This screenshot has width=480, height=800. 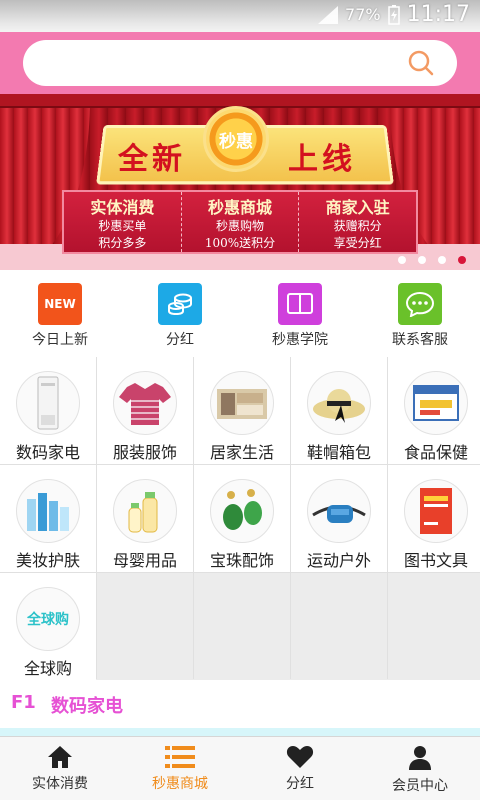 I want to click on jade-earrings-image, so click(x=242, y=511).